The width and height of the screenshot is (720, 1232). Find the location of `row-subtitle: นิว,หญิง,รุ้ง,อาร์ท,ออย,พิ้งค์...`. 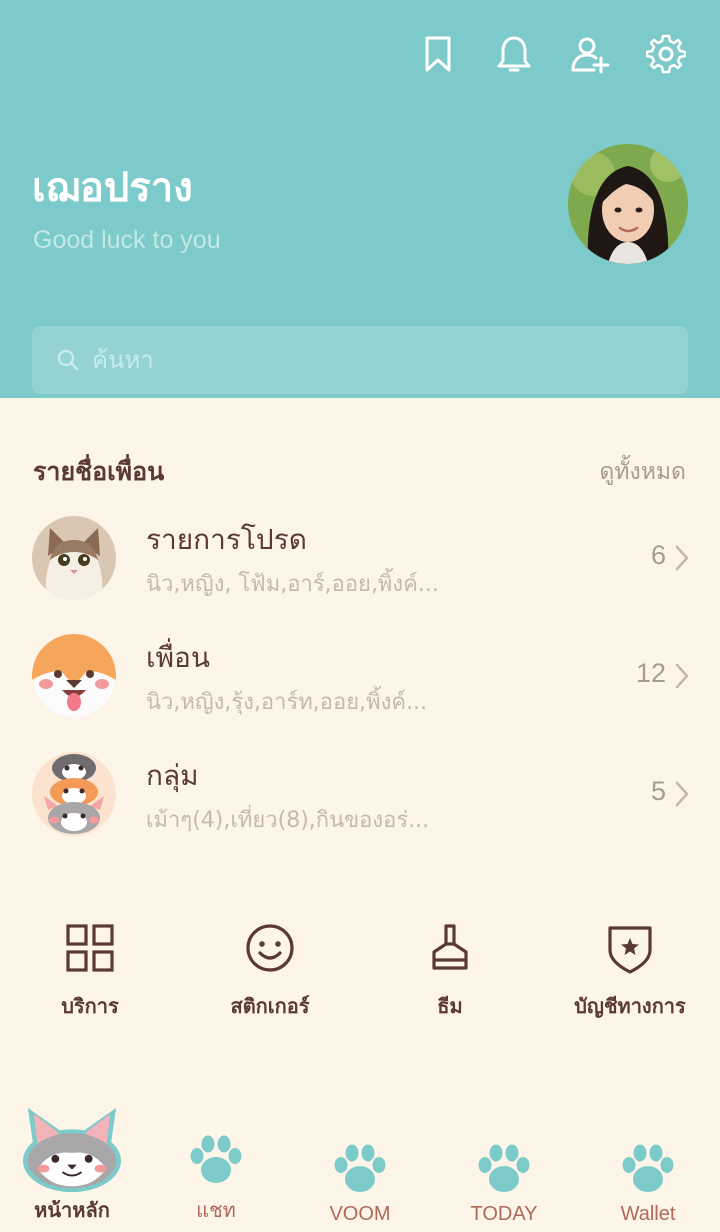

row-subtitle: นิว,หญิง,รุ้ง,อาร์ท,ออย,พิ้งค์... is located at coordinates (287, 702).